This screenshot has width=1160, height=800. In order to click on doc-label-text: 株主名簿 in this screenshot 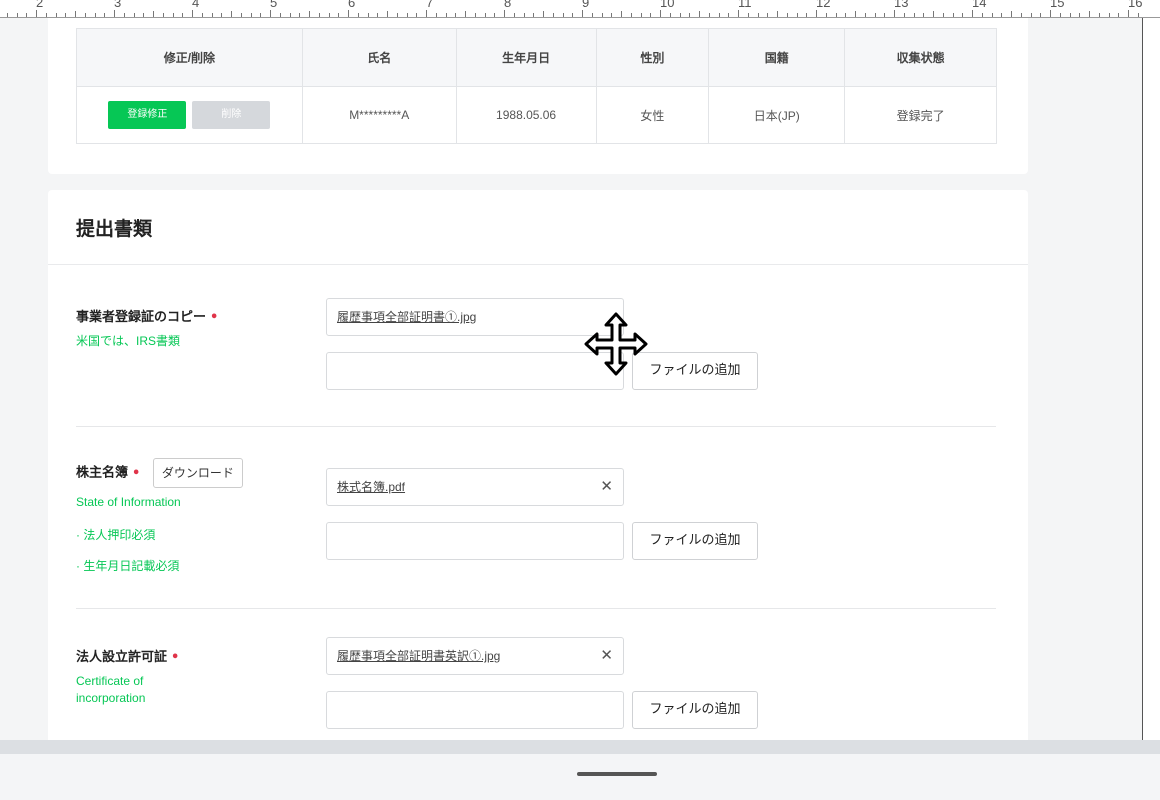, I will do `click(102, 473)`.